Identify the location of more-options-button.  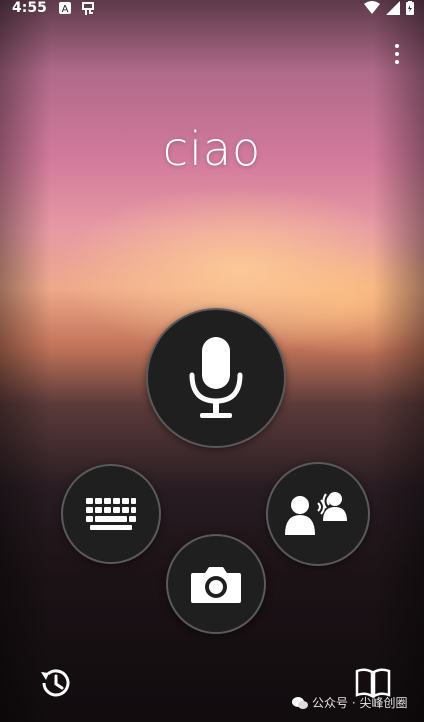
(397, 54).